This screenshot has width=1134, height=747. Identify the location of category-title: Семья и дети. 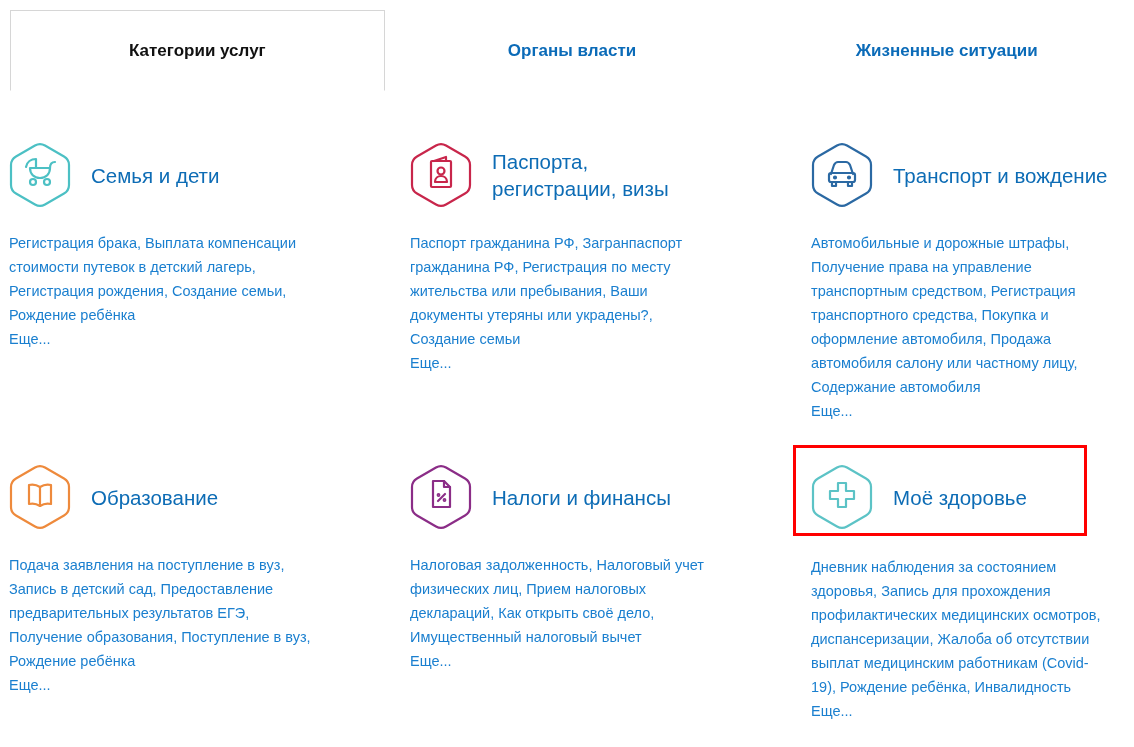
(204, 175).